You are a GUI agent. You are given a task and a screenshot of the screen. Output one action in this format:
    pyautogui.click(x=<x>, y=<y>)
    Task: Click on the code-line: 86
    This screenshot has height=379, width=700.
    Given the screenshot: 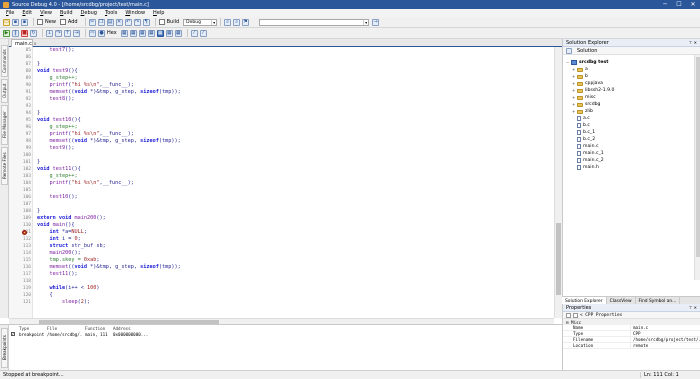 What is the action you would take?
    pyautogui.click(x=281, y=57)
    